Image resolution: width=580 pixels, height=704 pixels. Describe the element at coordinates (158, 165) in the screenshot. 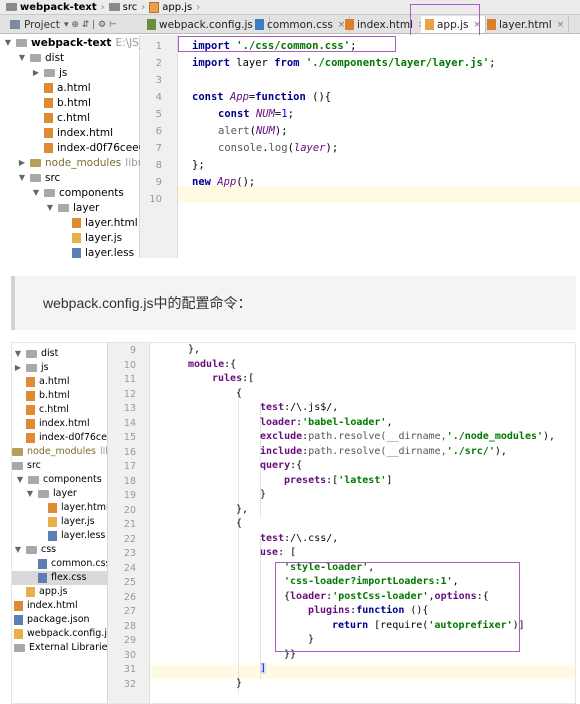

I see `line-number: 8` at that location.